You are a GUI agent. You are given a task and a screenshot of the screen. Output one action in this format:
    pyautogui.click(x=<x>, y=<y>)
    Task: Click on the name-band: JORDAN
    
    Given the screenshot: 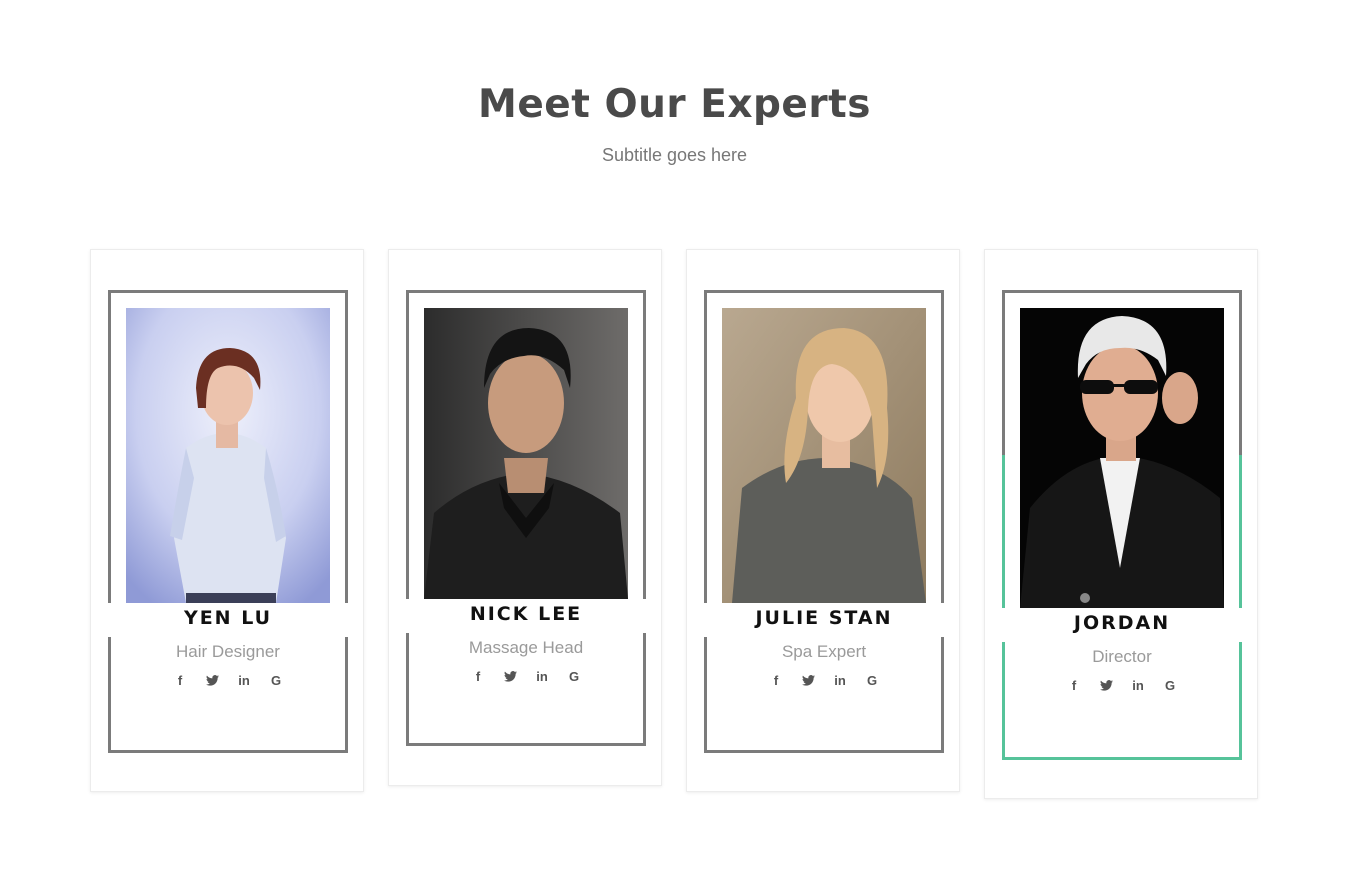 What is the action you would take?
    pyautogui.click(x=1122, y=625)
    